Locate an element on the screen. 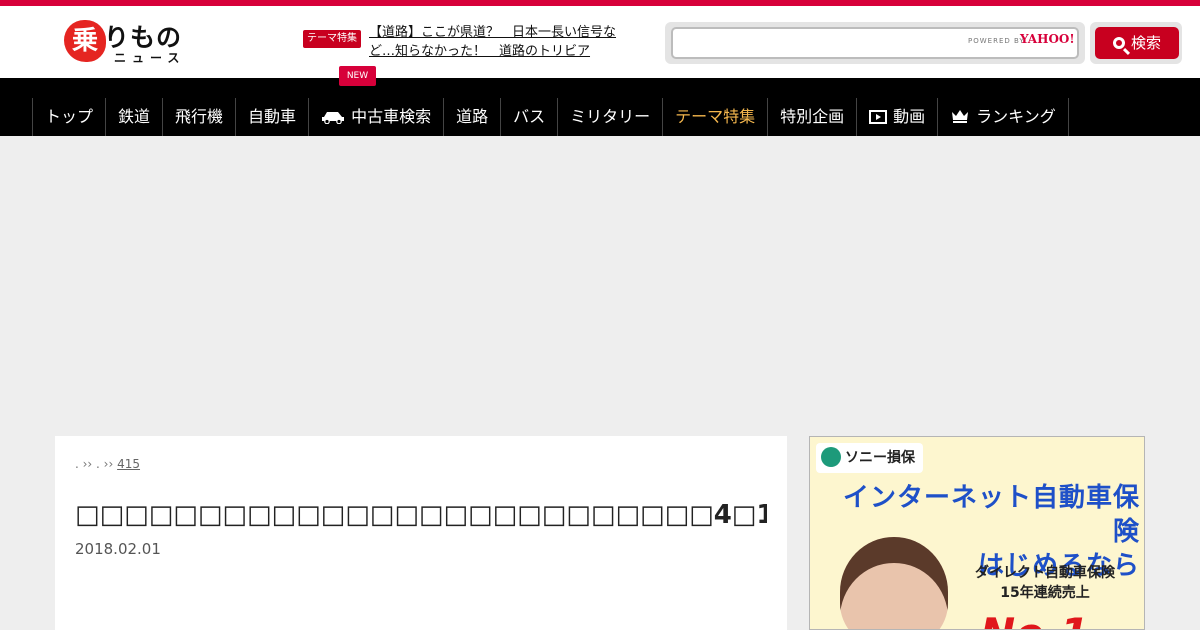 The height and width of the screenshot is (630, 1200). car-icon is located at coordinates (333, 118).